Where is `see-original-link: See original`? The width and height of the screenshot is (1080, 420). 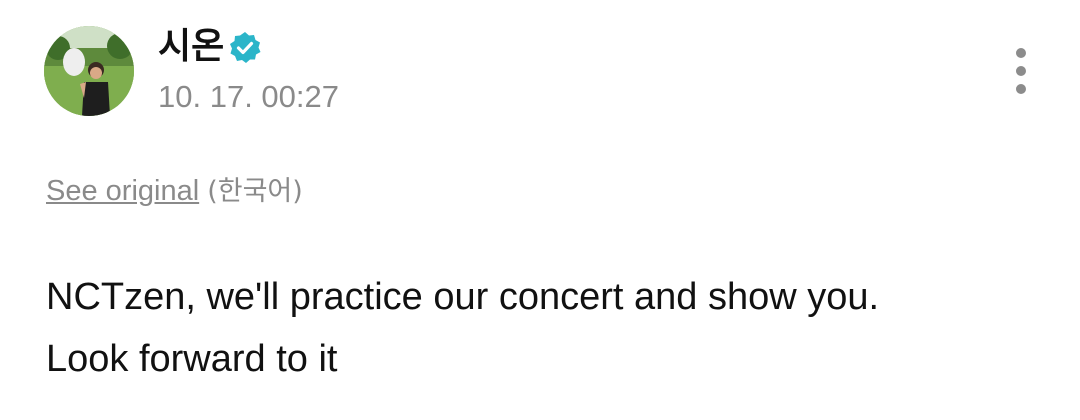
see-original-link: See original is located at coordinates (122, 191).